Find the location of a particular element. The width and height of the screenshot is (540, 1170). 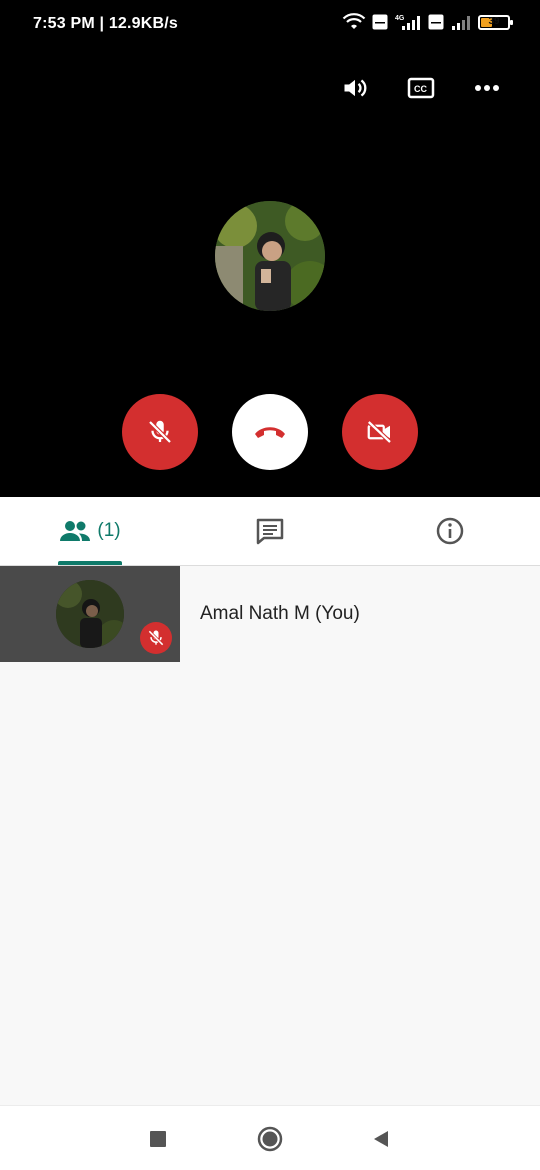

wifi-icon is located at coordinates (354, 21).